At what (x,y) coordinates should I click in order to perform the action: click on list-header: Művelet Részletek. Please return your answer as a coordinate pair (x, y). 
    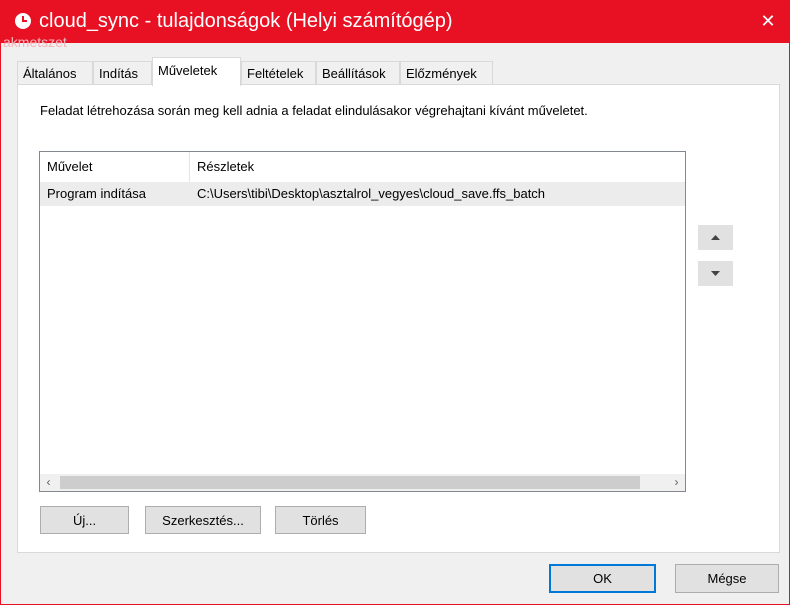
    Looking at the image, I should click on (362, 167).